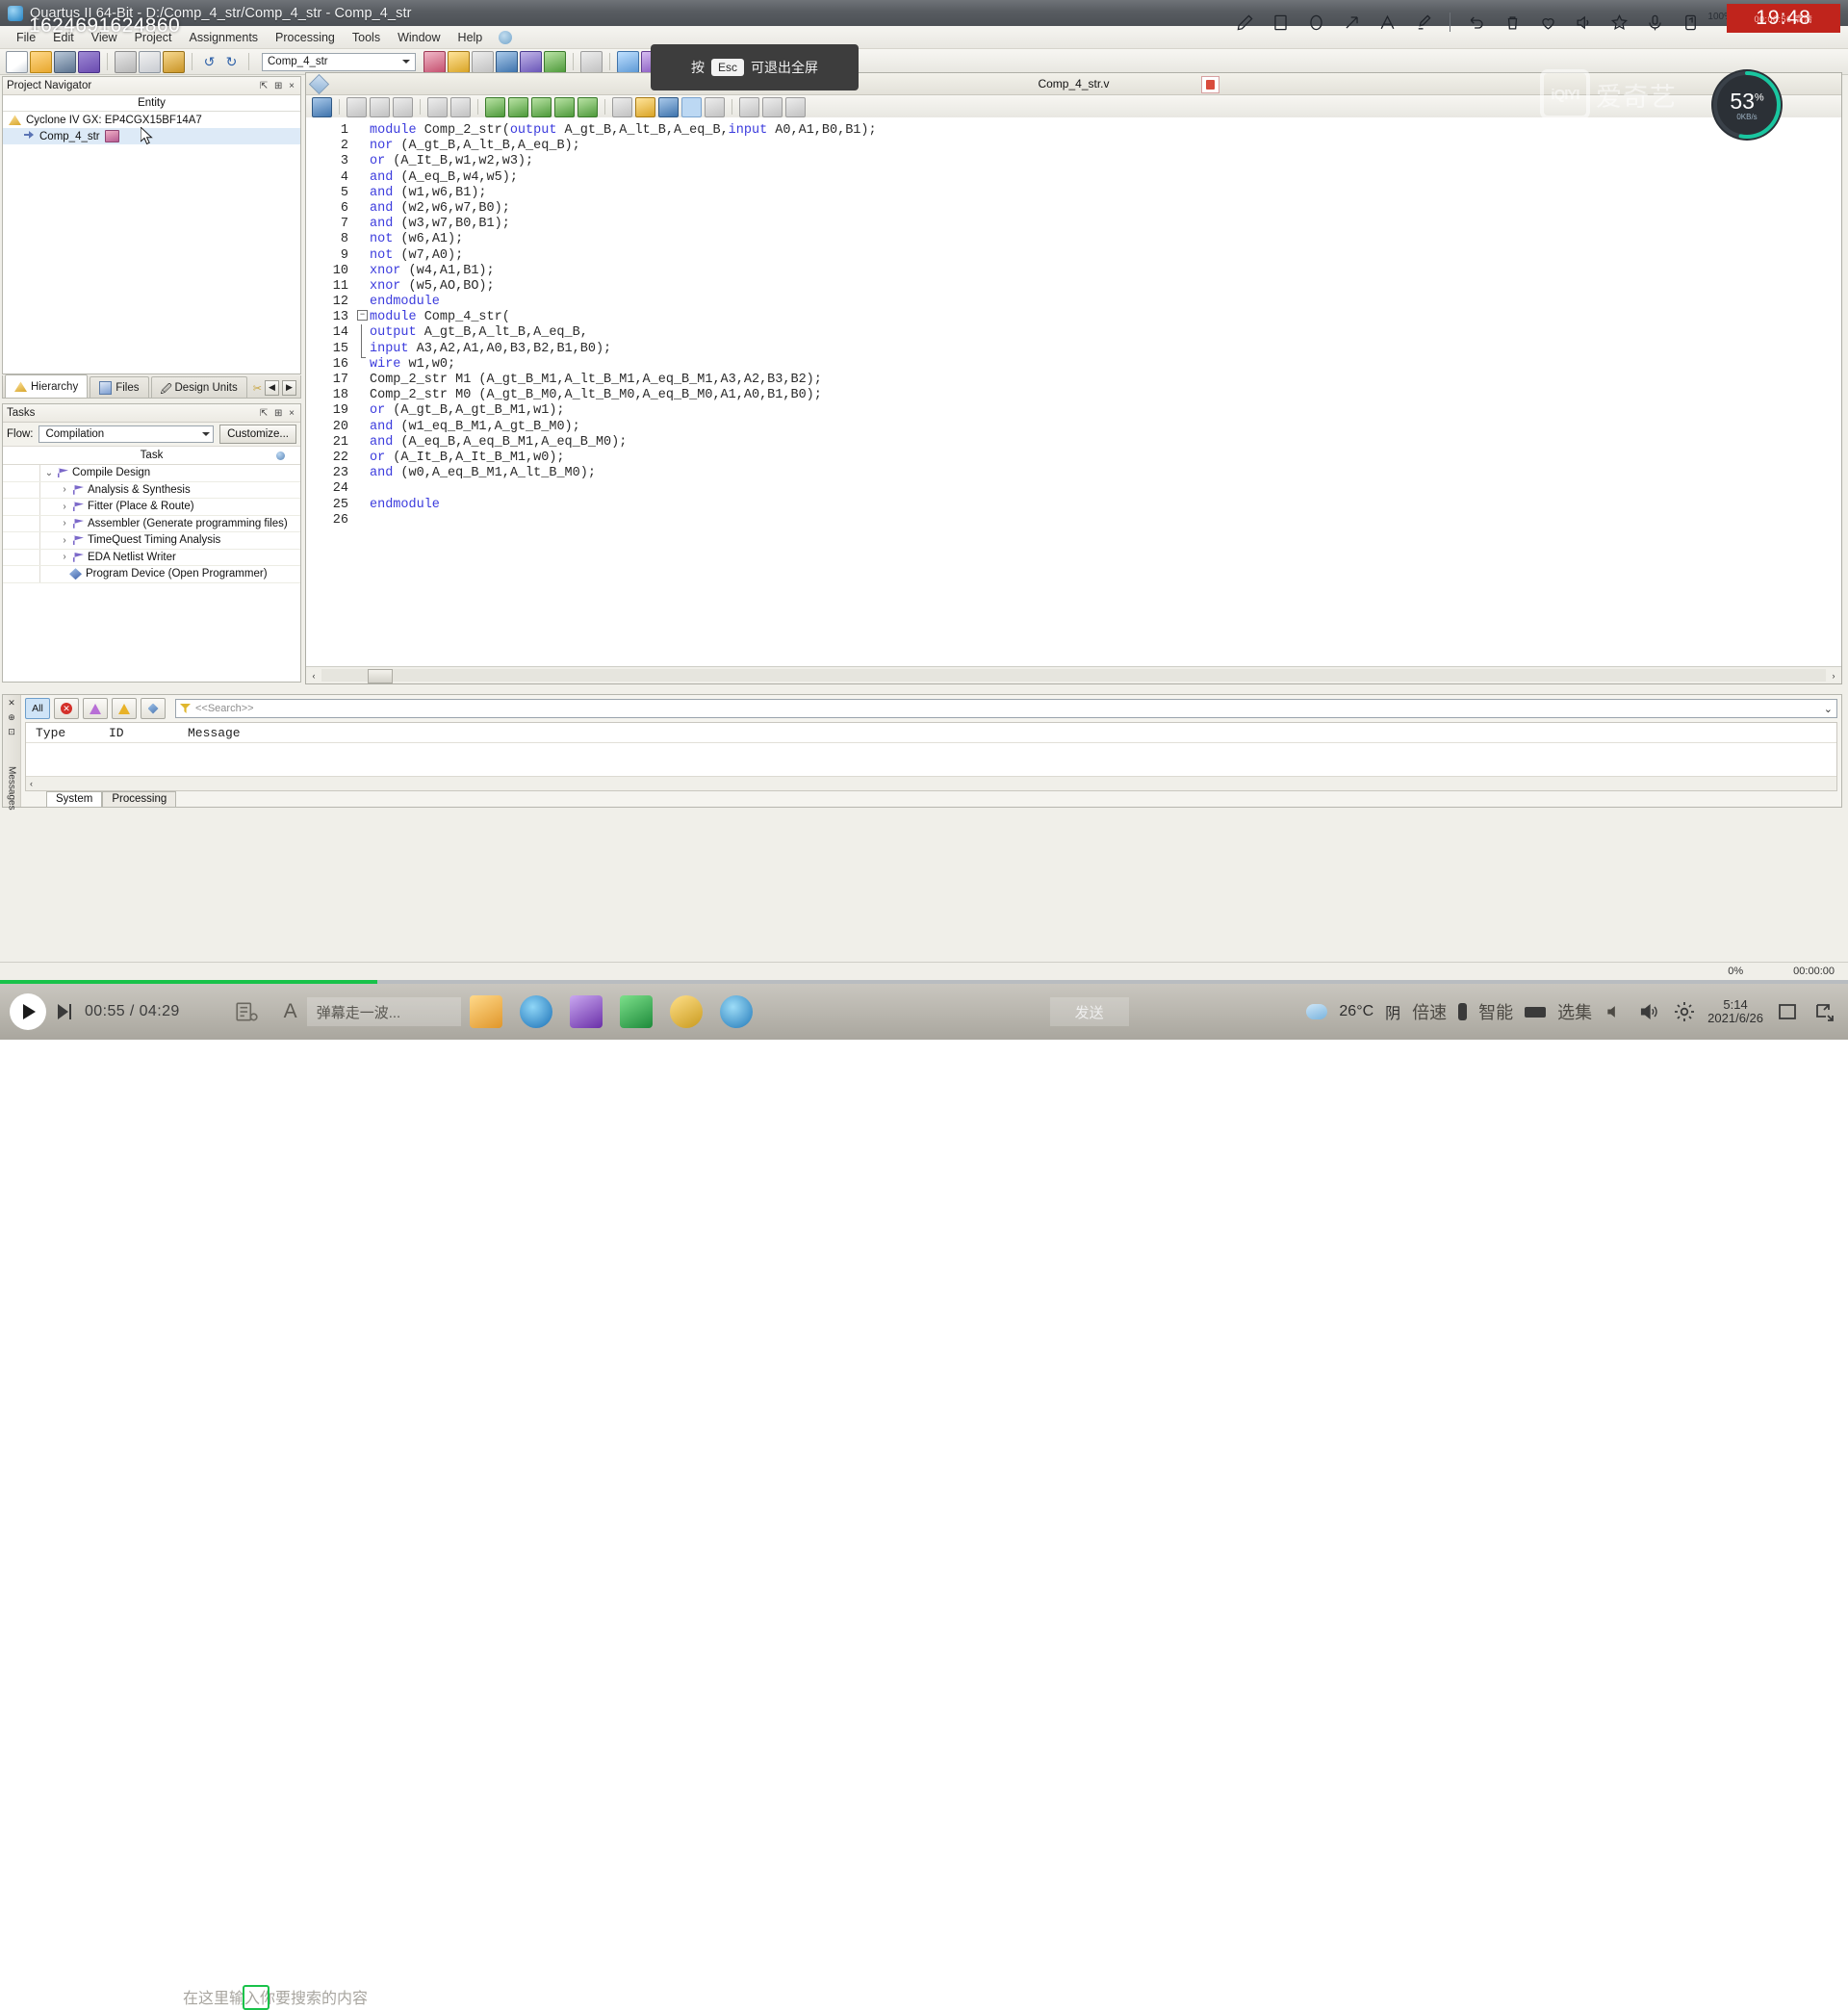  Describe the element at coordinates (1089, 1011) in the screenshot. I see `send-button: 发送` at that location.